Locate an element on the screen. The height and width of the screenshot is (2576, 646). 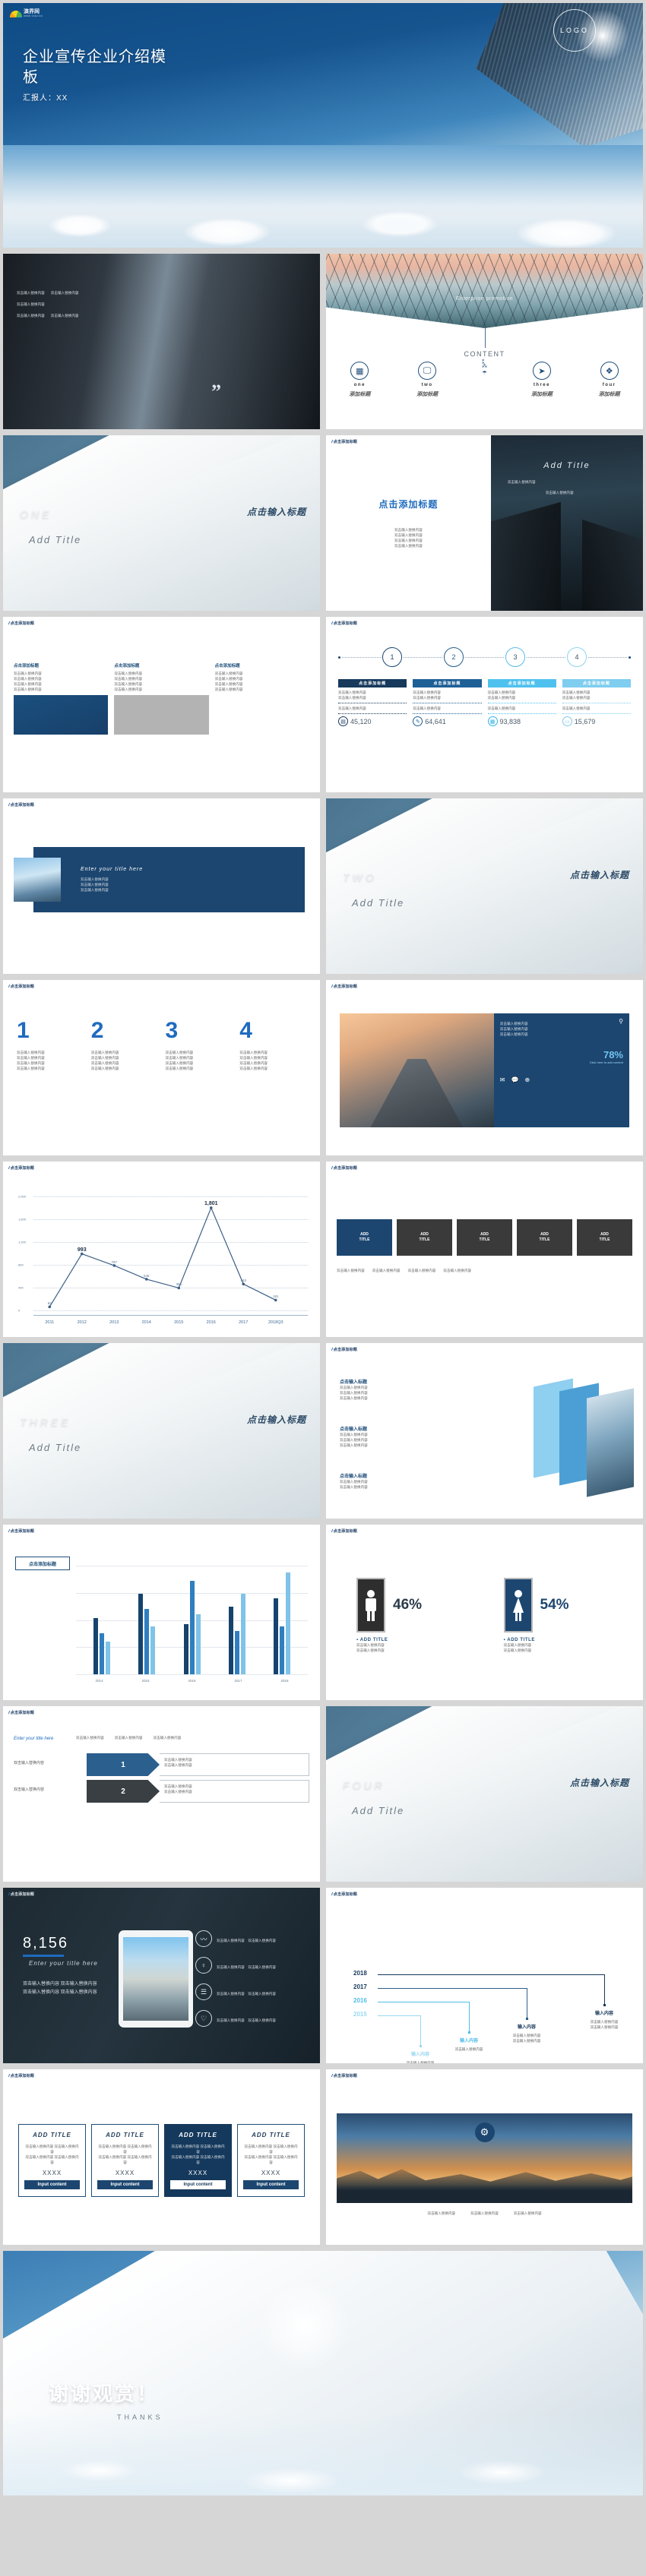
card-1: ADD TITLE is located at coordinates (365, 1237).